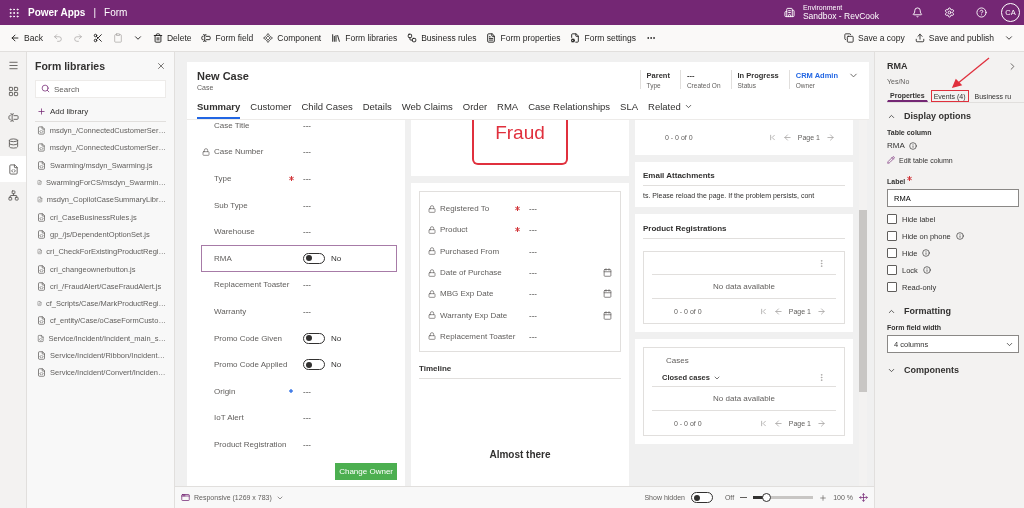  Describe the element at coordinates (299, 129) in the screenshot. I see `form-field-row: Case Title ---` at that location.